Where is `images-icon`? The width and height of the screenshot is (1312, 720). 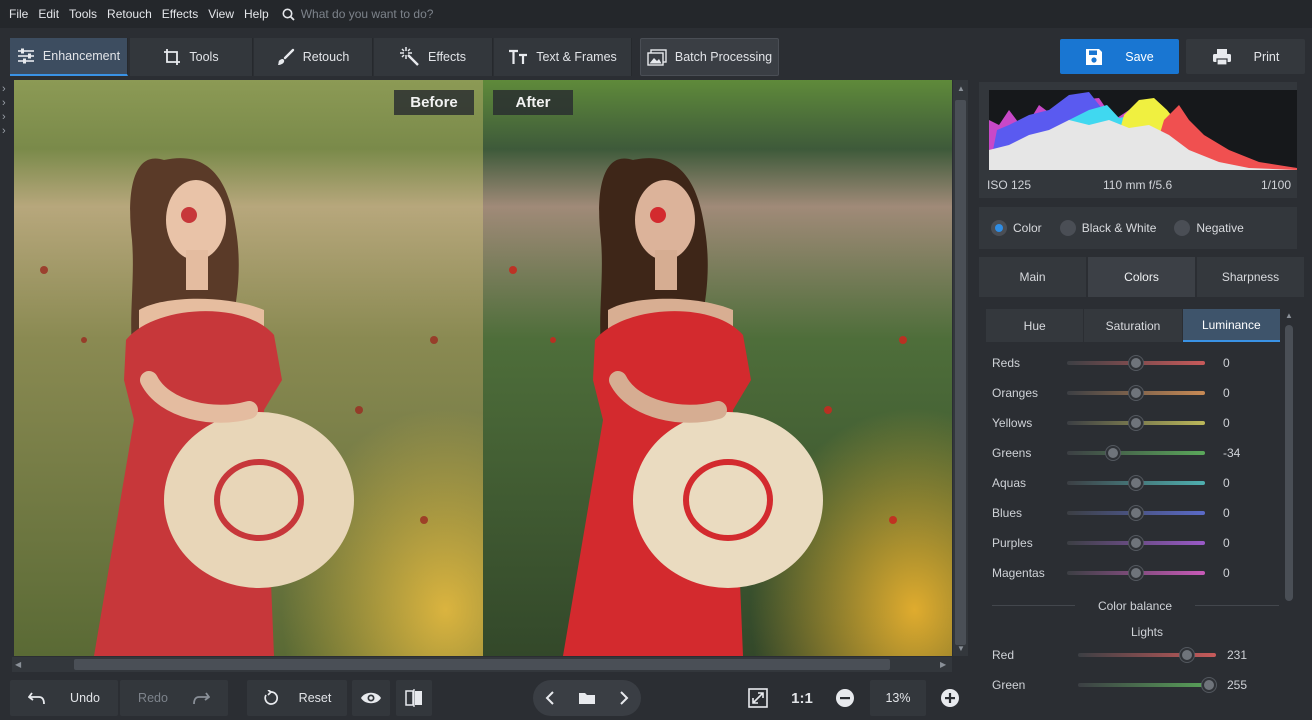
images-icon is located at coordinates (657, 57).